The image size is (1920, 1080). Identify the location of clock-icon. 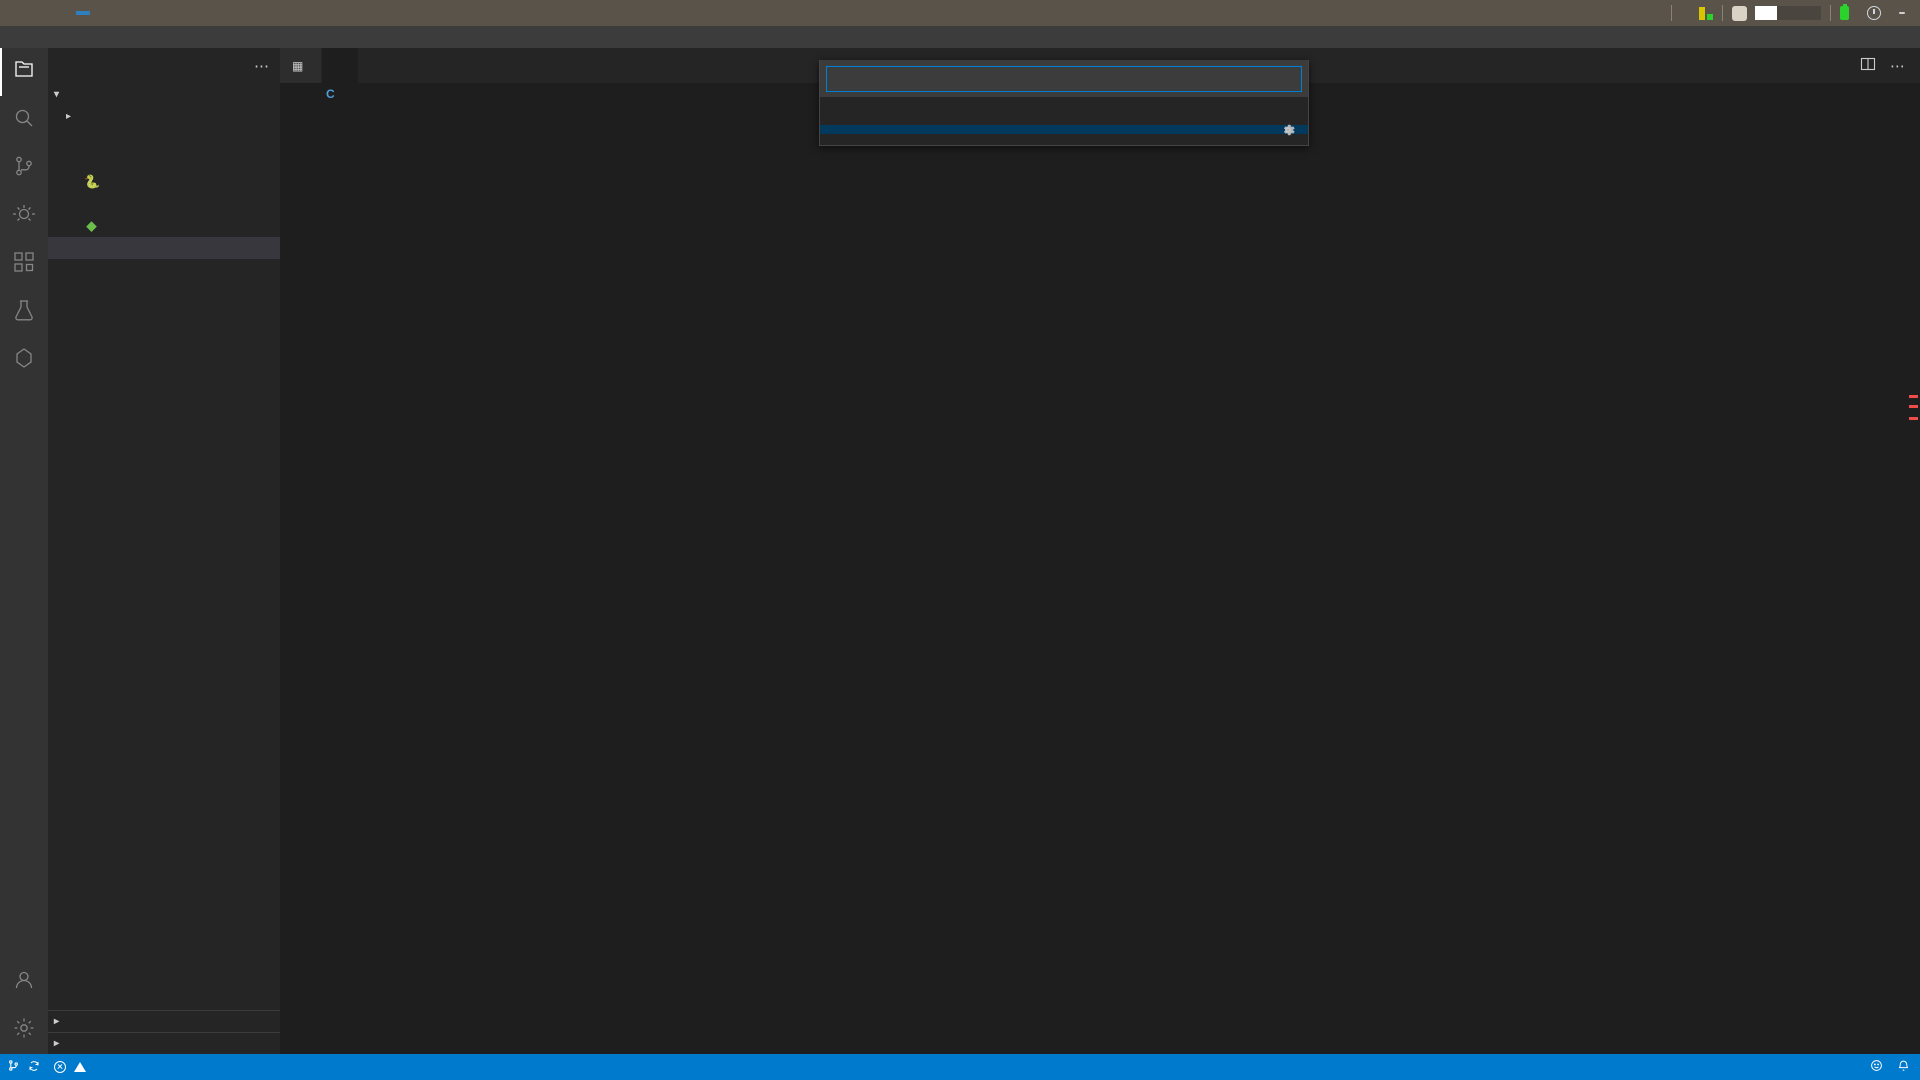
(1874, 13).